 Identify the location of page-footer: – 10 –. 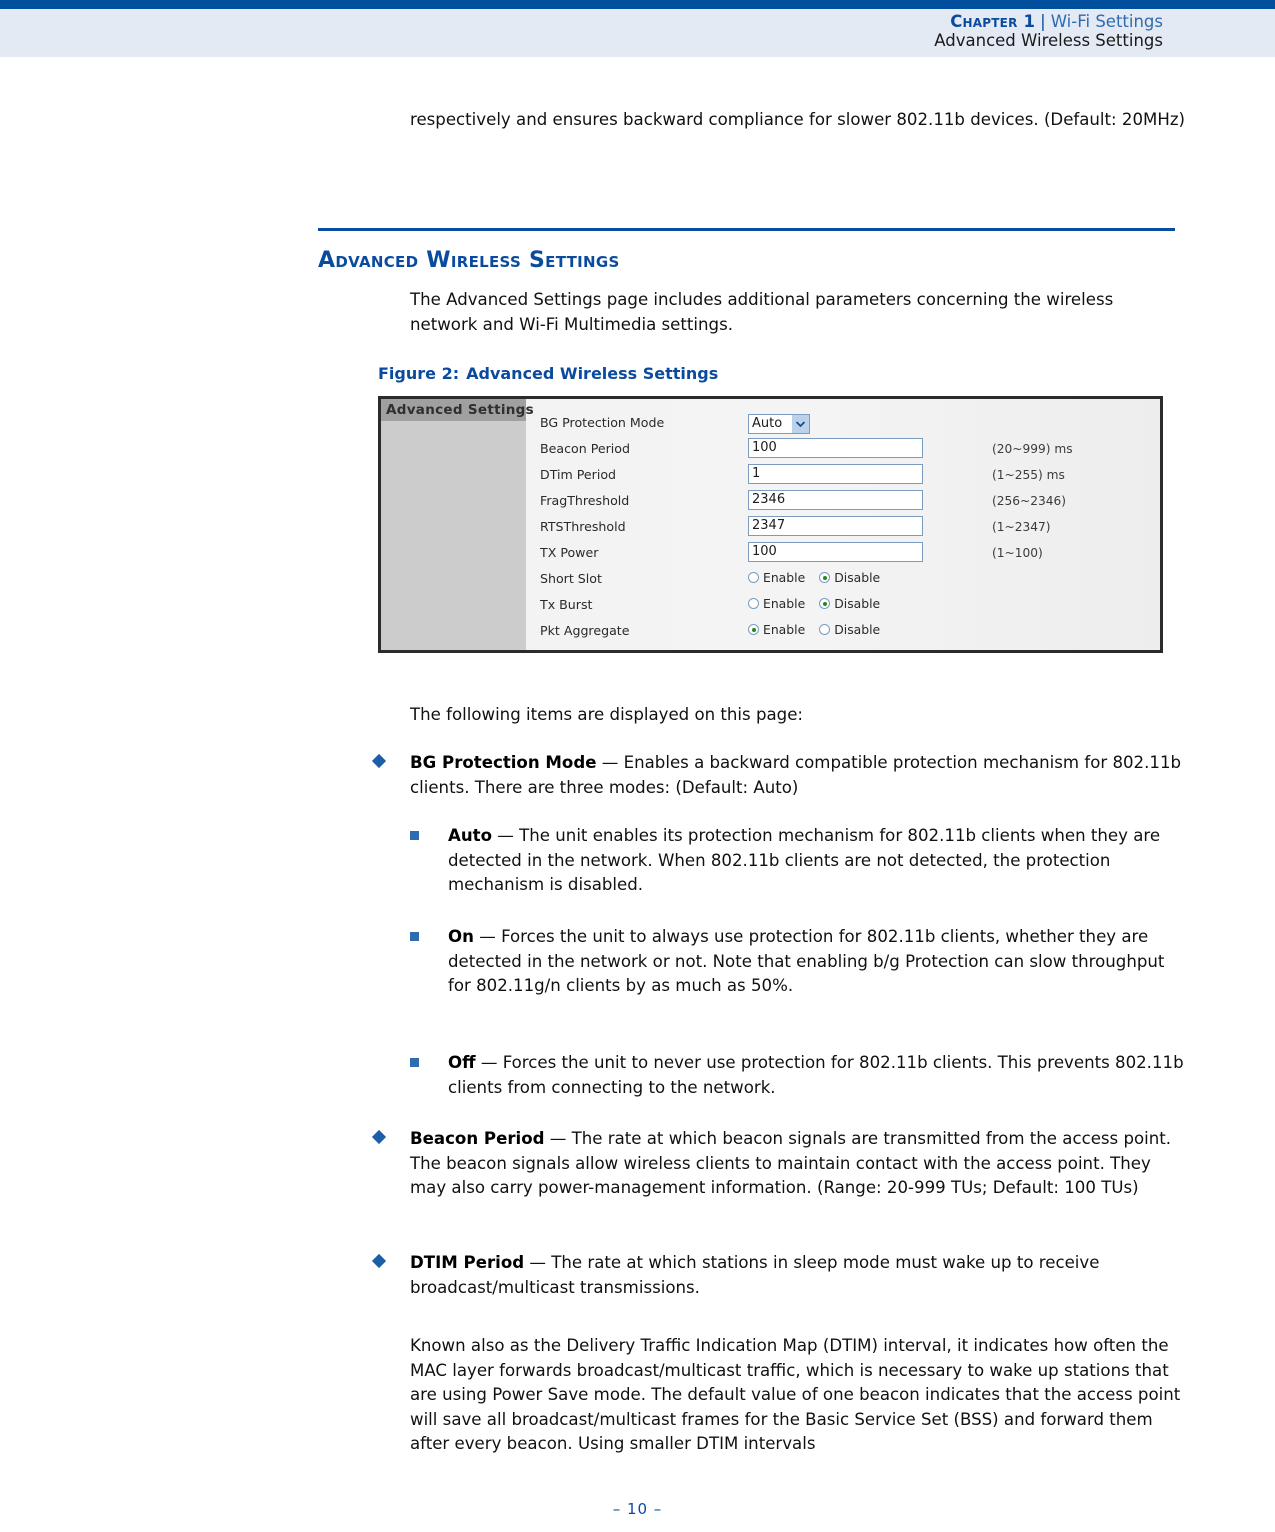
(637, 1509).